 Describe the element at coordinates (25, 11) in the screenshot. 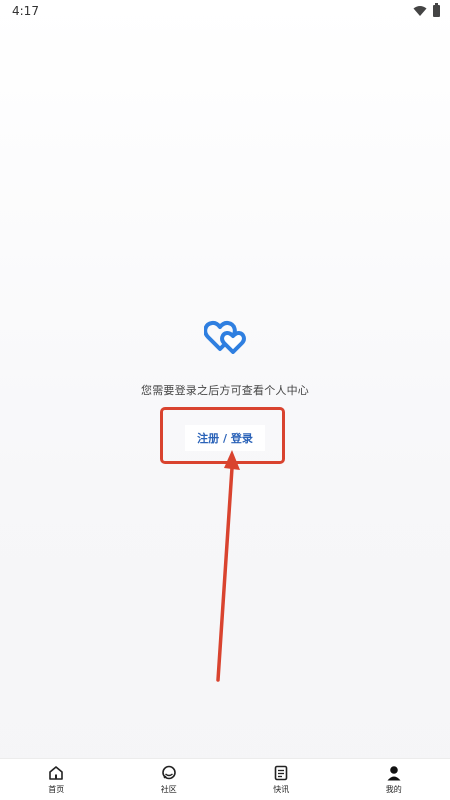

I see `status-time: 4:17` at that location.